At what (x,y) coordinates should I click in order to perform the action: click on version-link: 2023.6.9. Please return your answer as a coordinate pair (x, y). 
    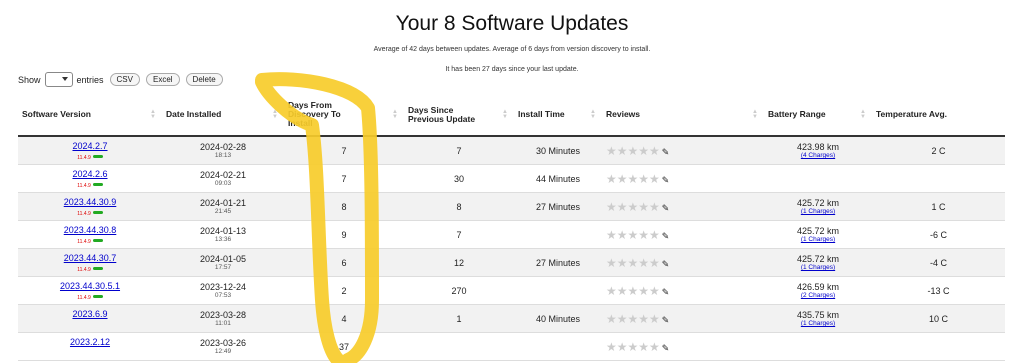
    Looking at the image, I should click on (90, 314).